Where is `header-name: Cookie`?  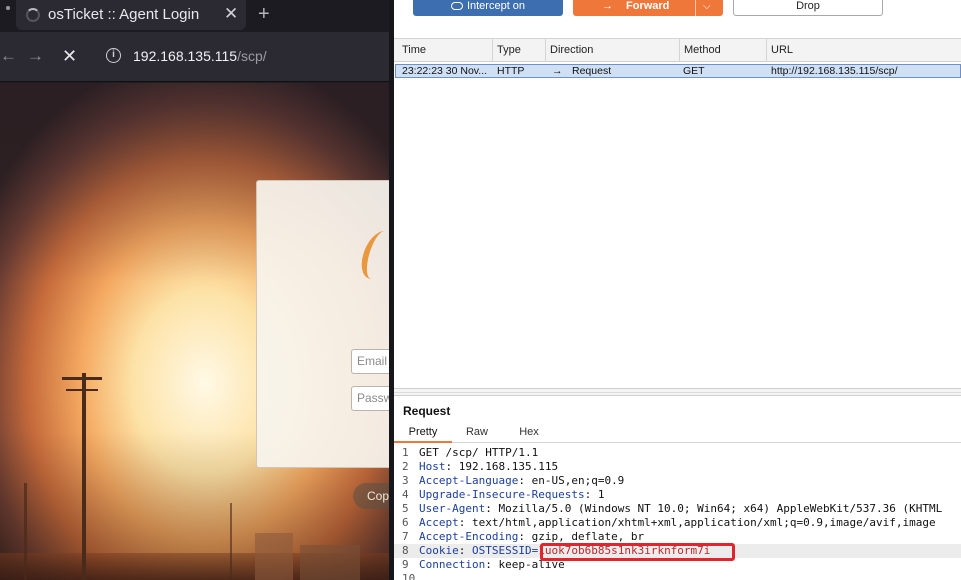
header-name: Cookie is located at coordinates (439, 550).